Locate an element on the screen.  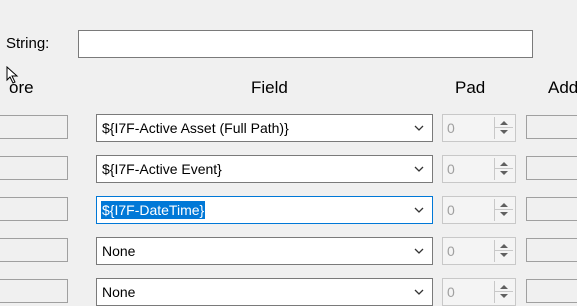
header-pre: ore is located at coordinates (21, 87).